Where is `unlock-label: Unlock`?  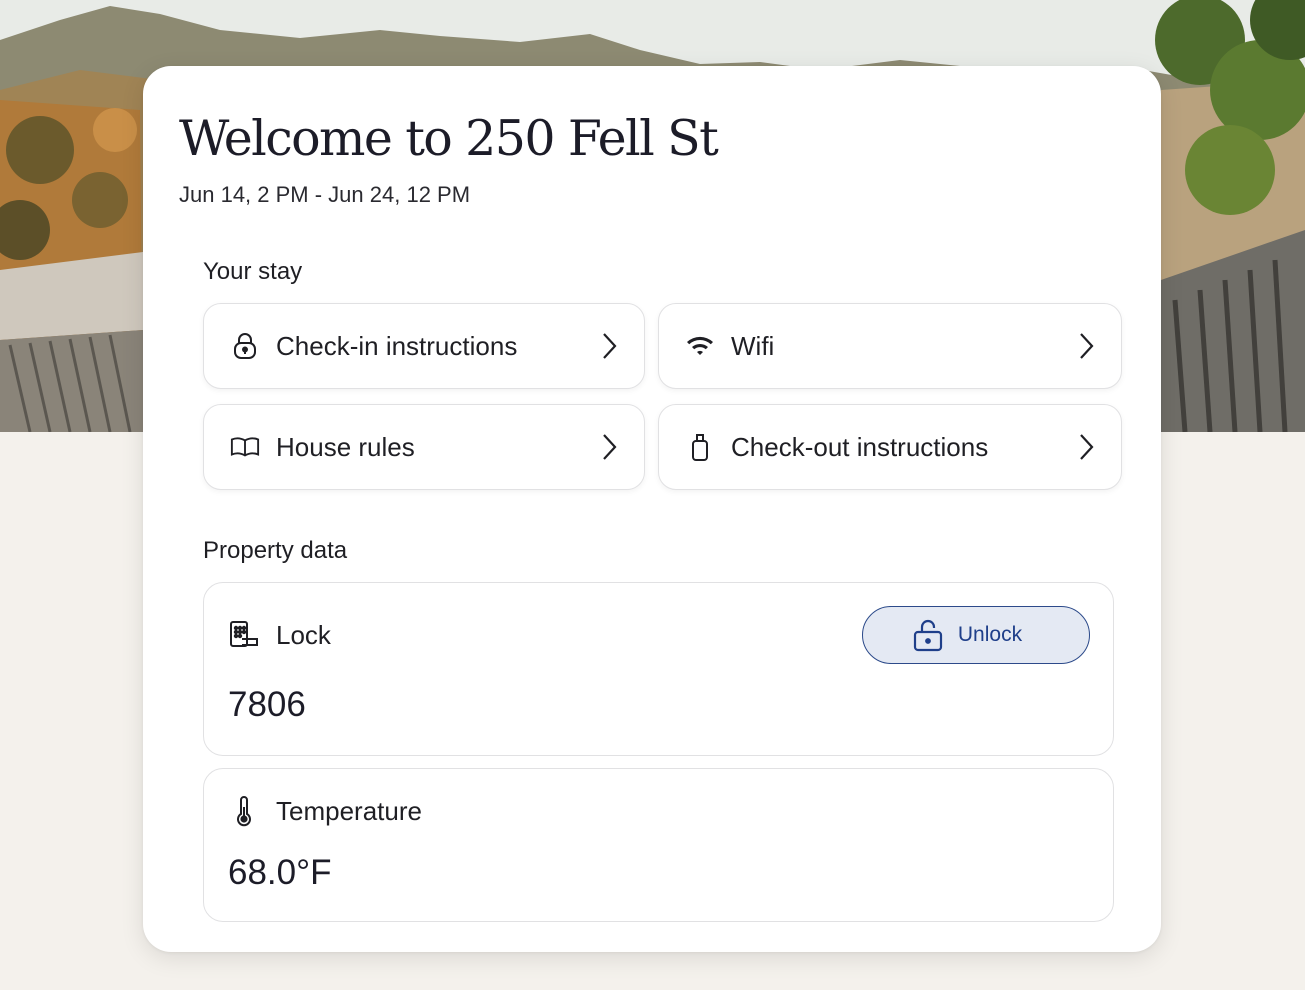
unlock-label: Unlock is located at coordinates (990, 634).